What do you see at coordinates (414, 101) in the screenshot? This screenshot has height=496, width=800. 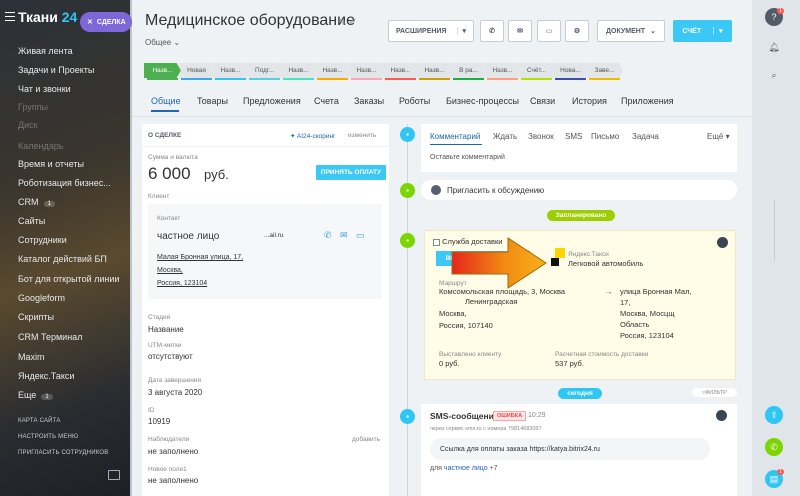 I see `tab-6: Роботы` at bounding box center [414, 101].